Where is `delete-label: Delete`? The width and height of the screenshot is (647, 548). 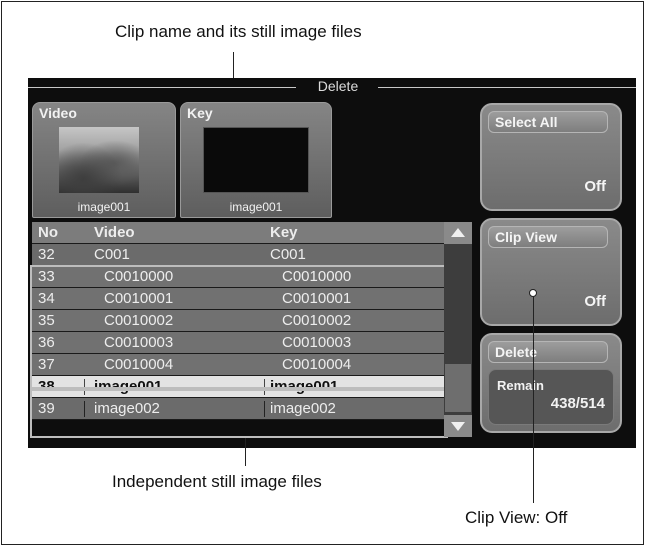 delete-label: Delete is located at coordinates (548, 352).